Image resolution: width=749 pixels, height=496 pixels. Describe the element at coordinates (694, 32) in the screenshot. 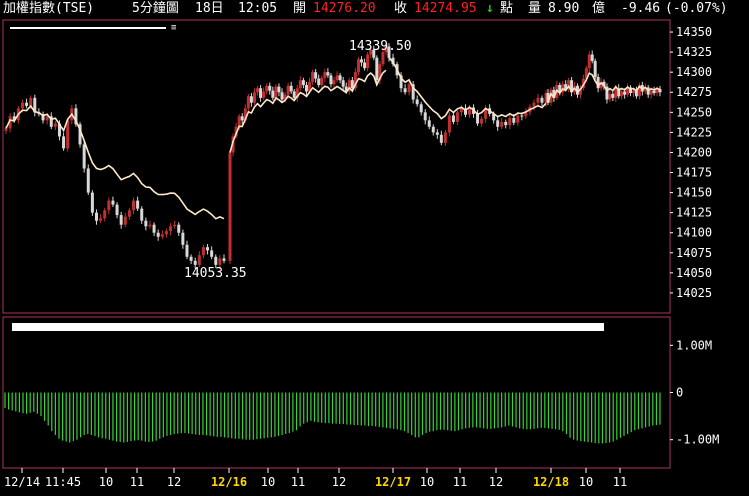

I see `price-tick-label: 14350` at that location.